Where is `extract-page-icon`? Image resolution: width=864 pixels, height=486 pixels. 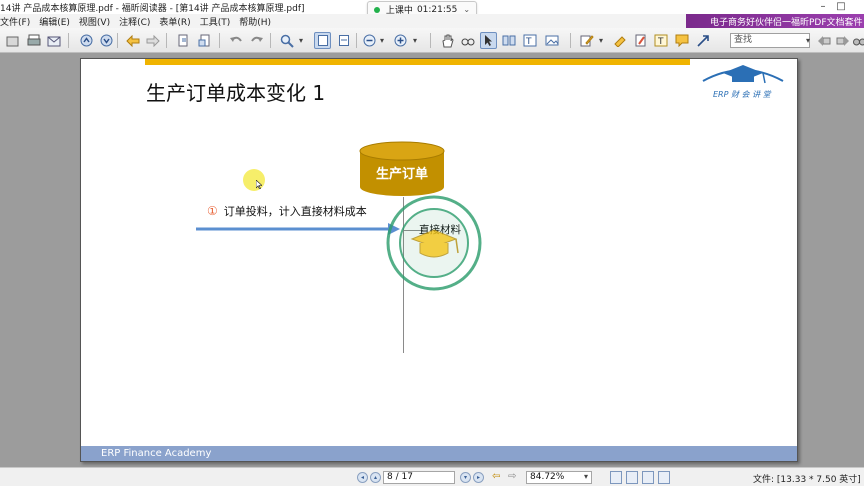
extract-page-icon is located at coordinates (204, 40).